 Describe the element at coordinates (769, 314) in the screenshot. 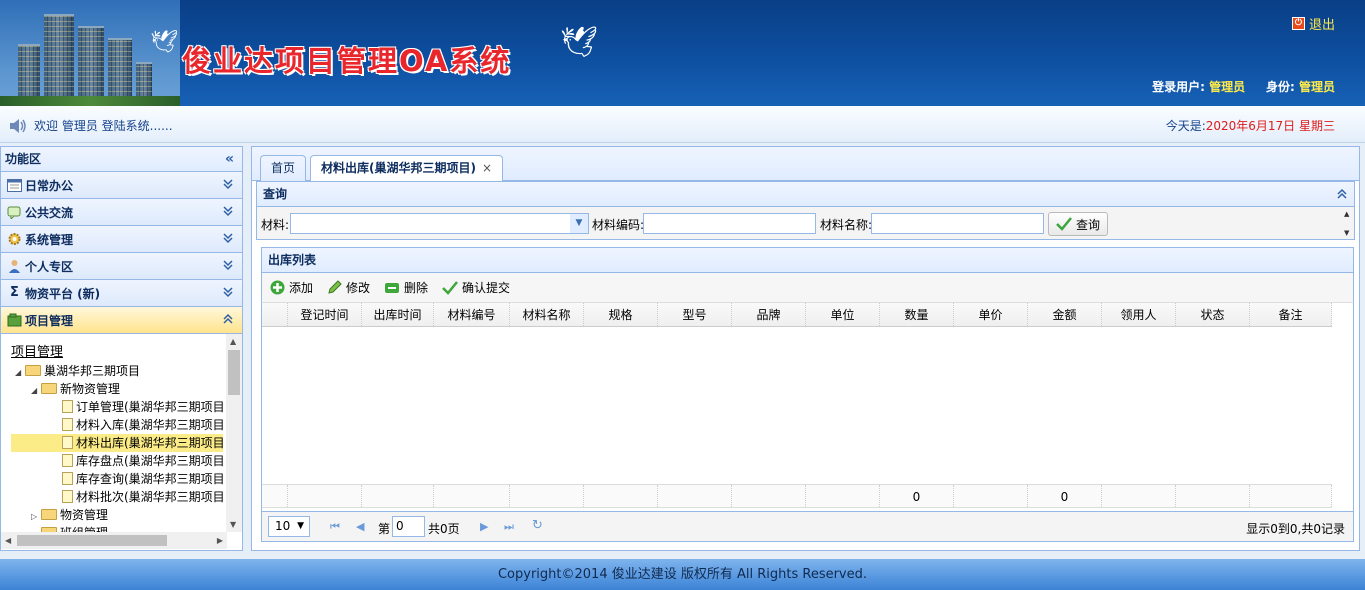

I see `column-header: 品牌` at that location.